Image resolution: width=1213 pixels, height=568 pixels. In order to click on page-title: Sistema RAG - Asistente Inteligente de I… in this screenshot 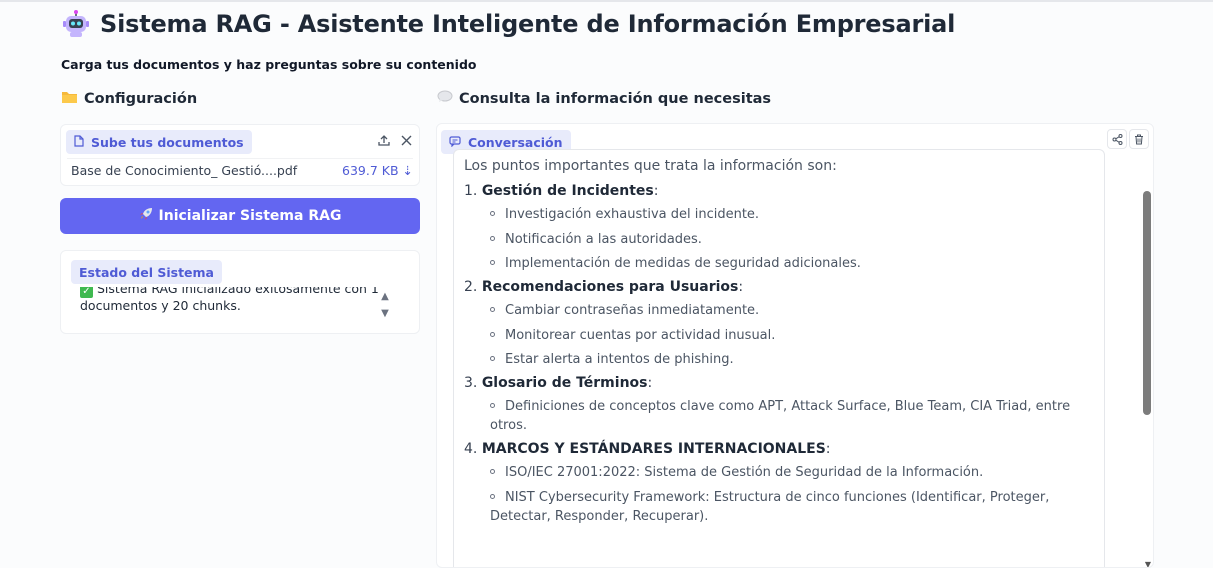, I will do `click(528, 24)`.